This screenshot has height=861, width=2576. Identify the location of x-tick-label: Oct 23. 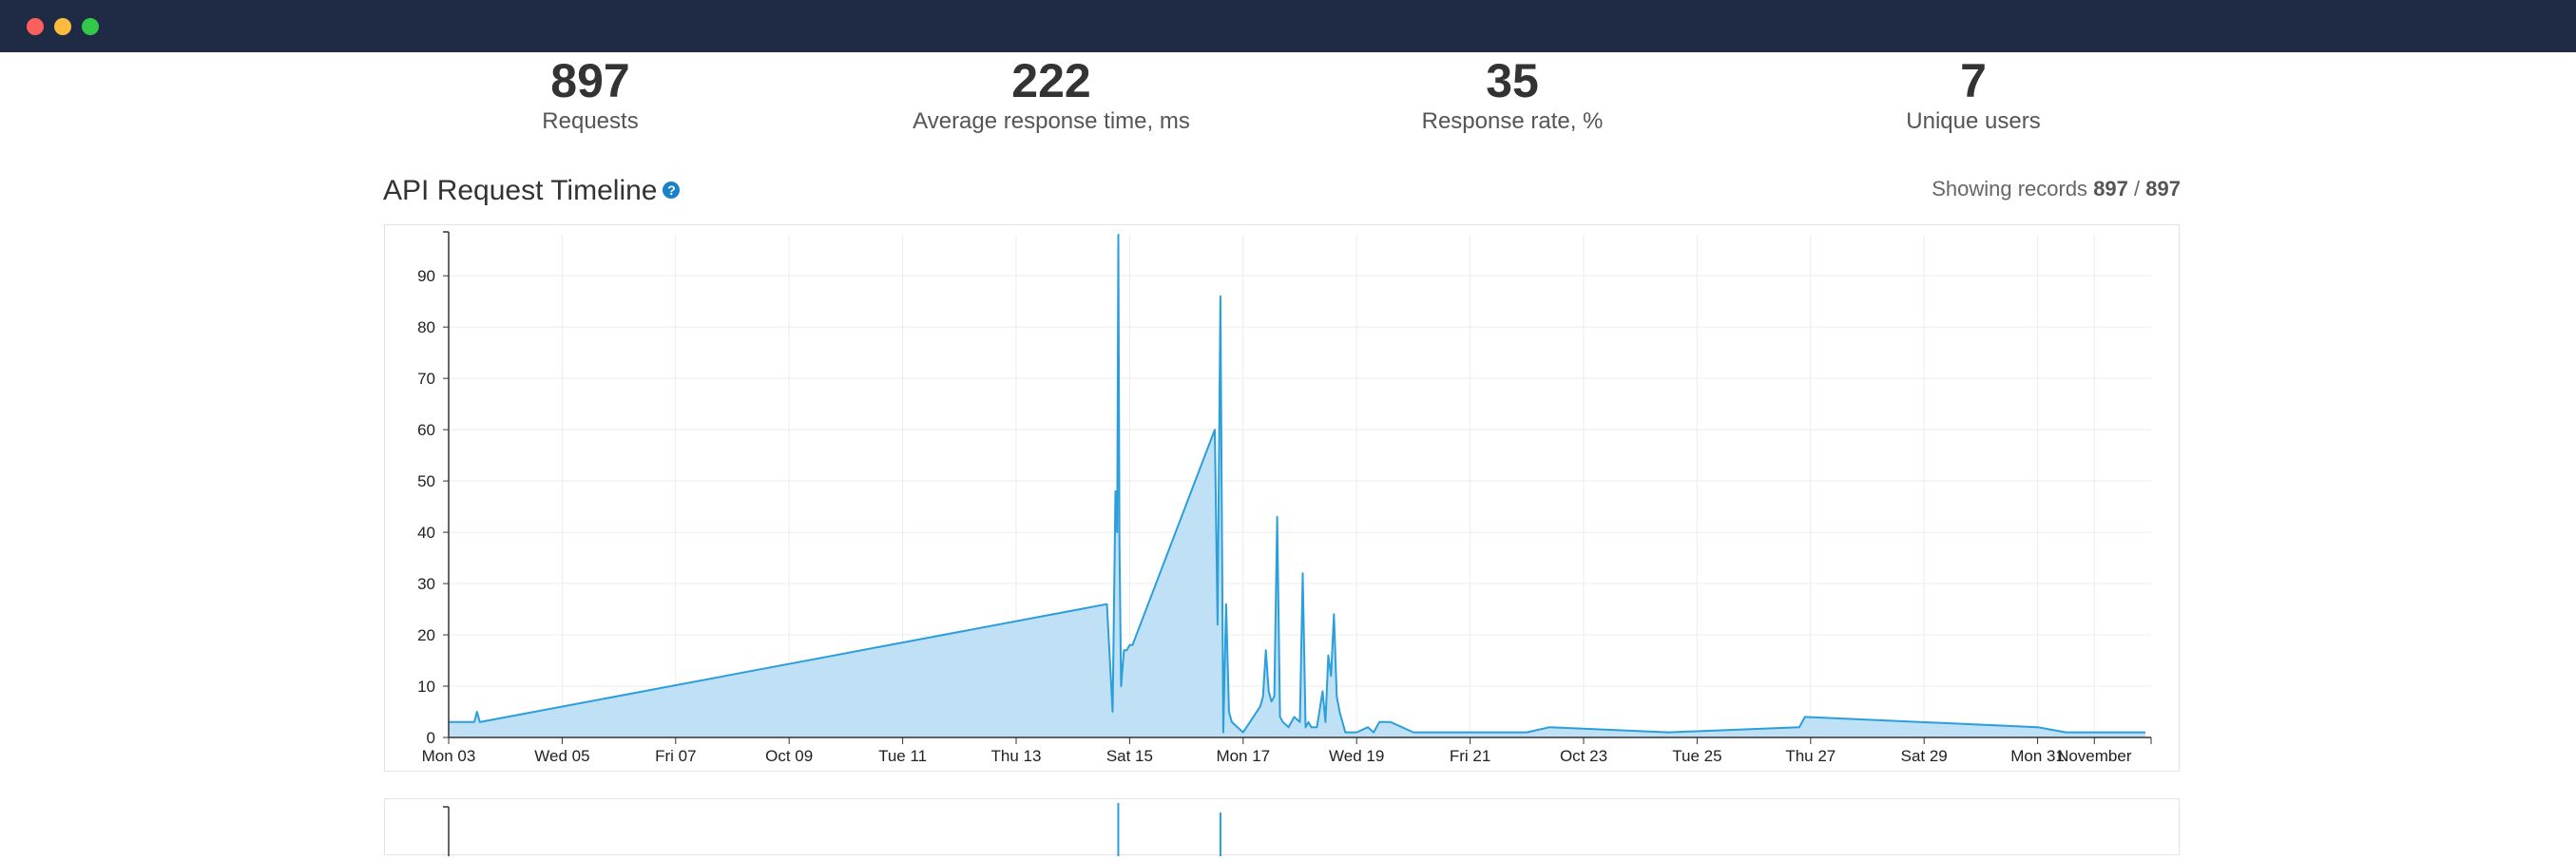
(1584, 756).